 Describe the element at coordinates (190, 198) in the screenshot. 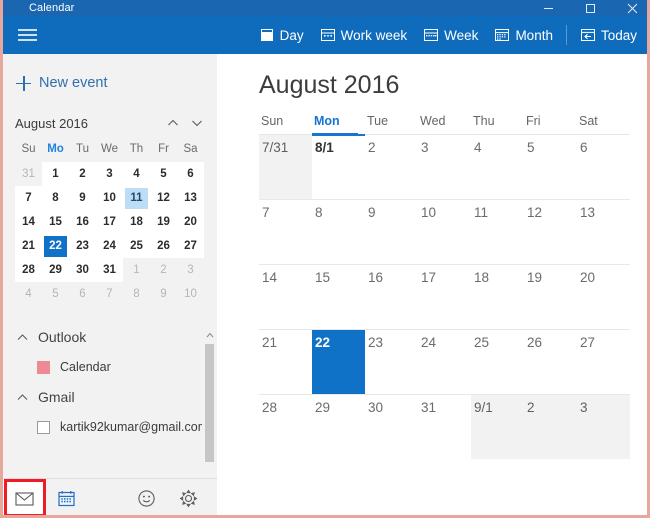

I see `mini-calendar-day: 13` at that location.